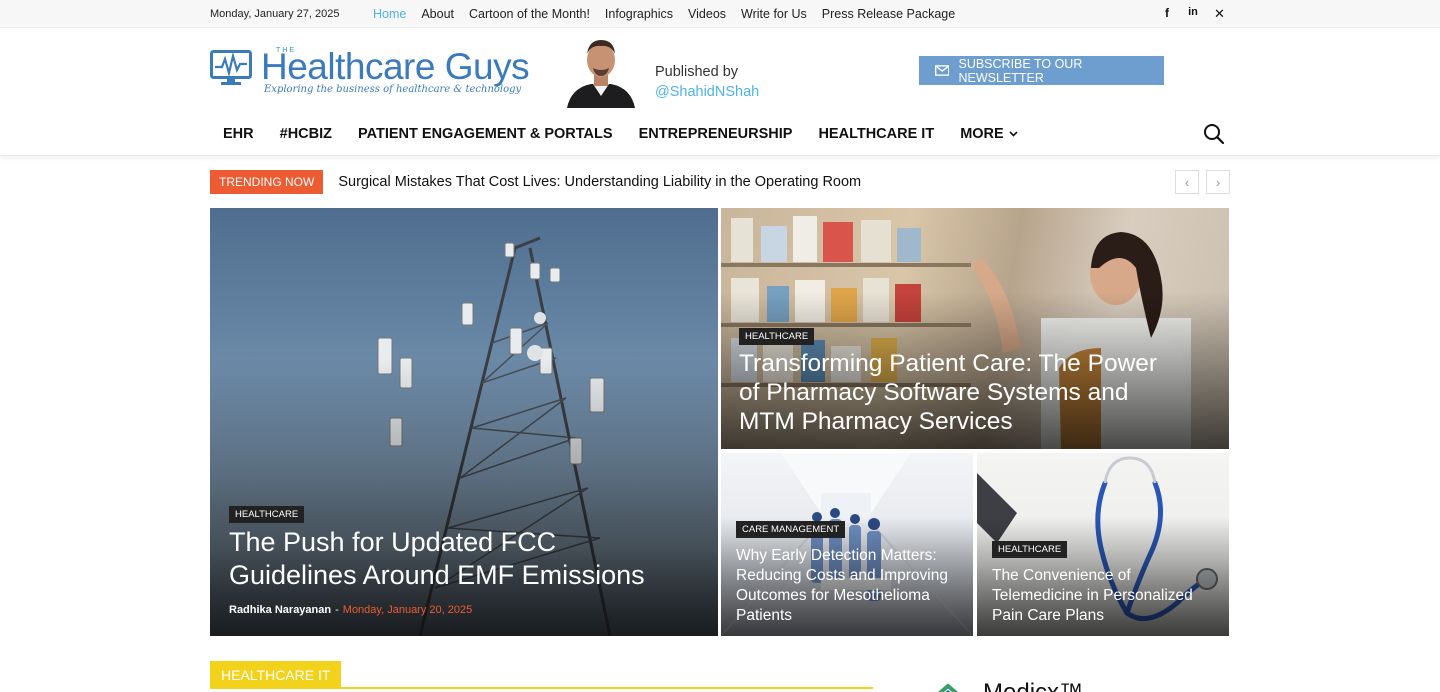 The height and width of the screenshot is (692, 1440). Describe the element at coordinates (1218, 182) in the screenshot. I see `chevron-right-icon: ›` at that location.